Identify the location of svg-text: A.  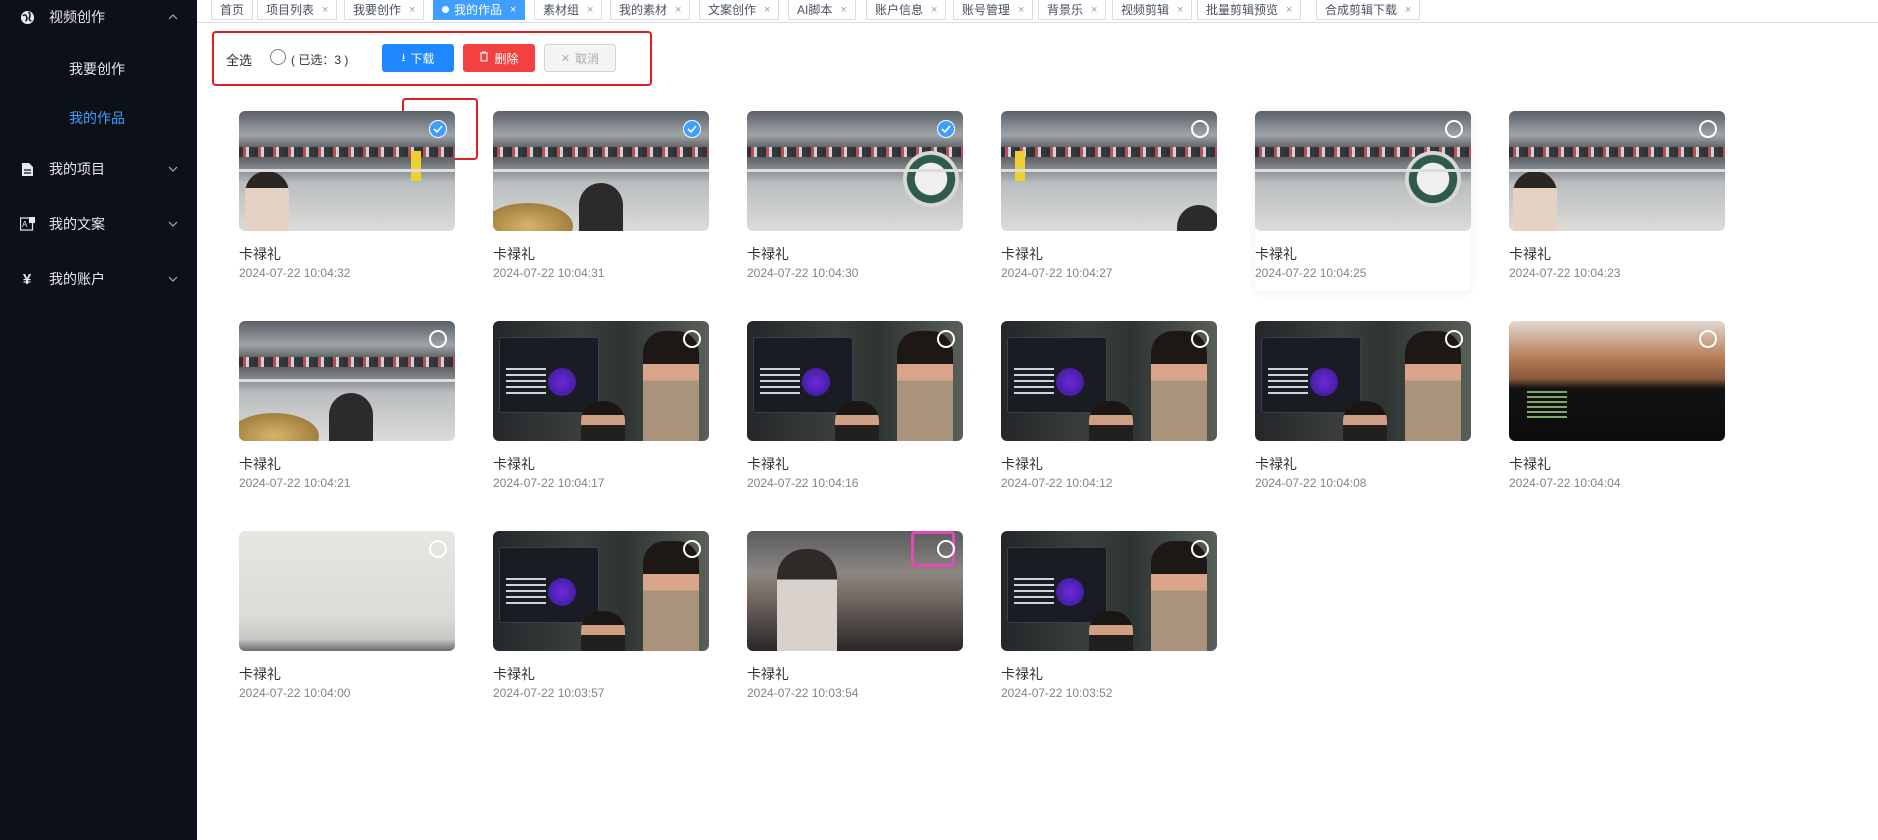
(25, 224).